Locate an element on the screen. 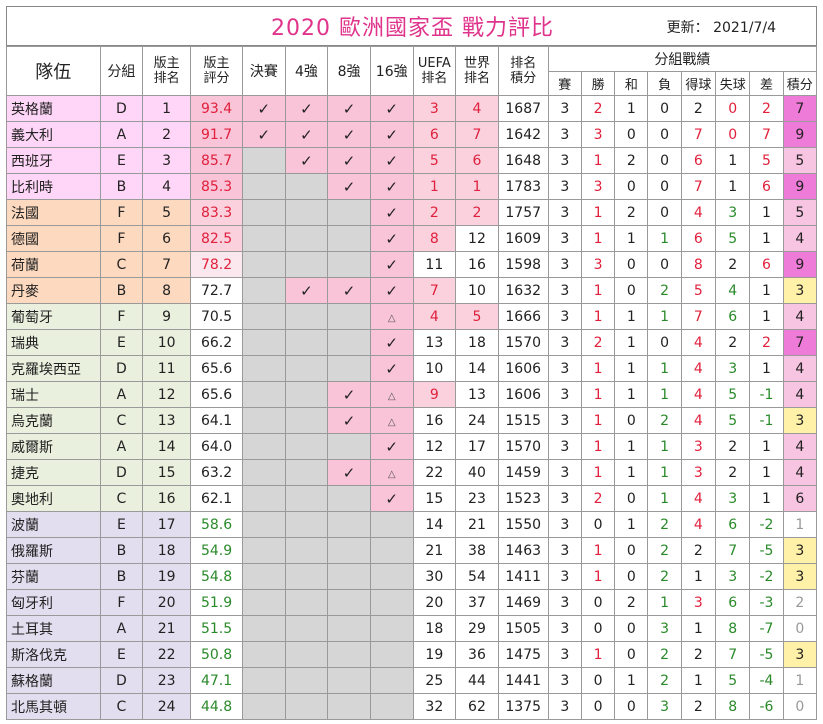 This screenshot has height=724, width=823. goals-against: 8 is located at coordinates (733, 706).